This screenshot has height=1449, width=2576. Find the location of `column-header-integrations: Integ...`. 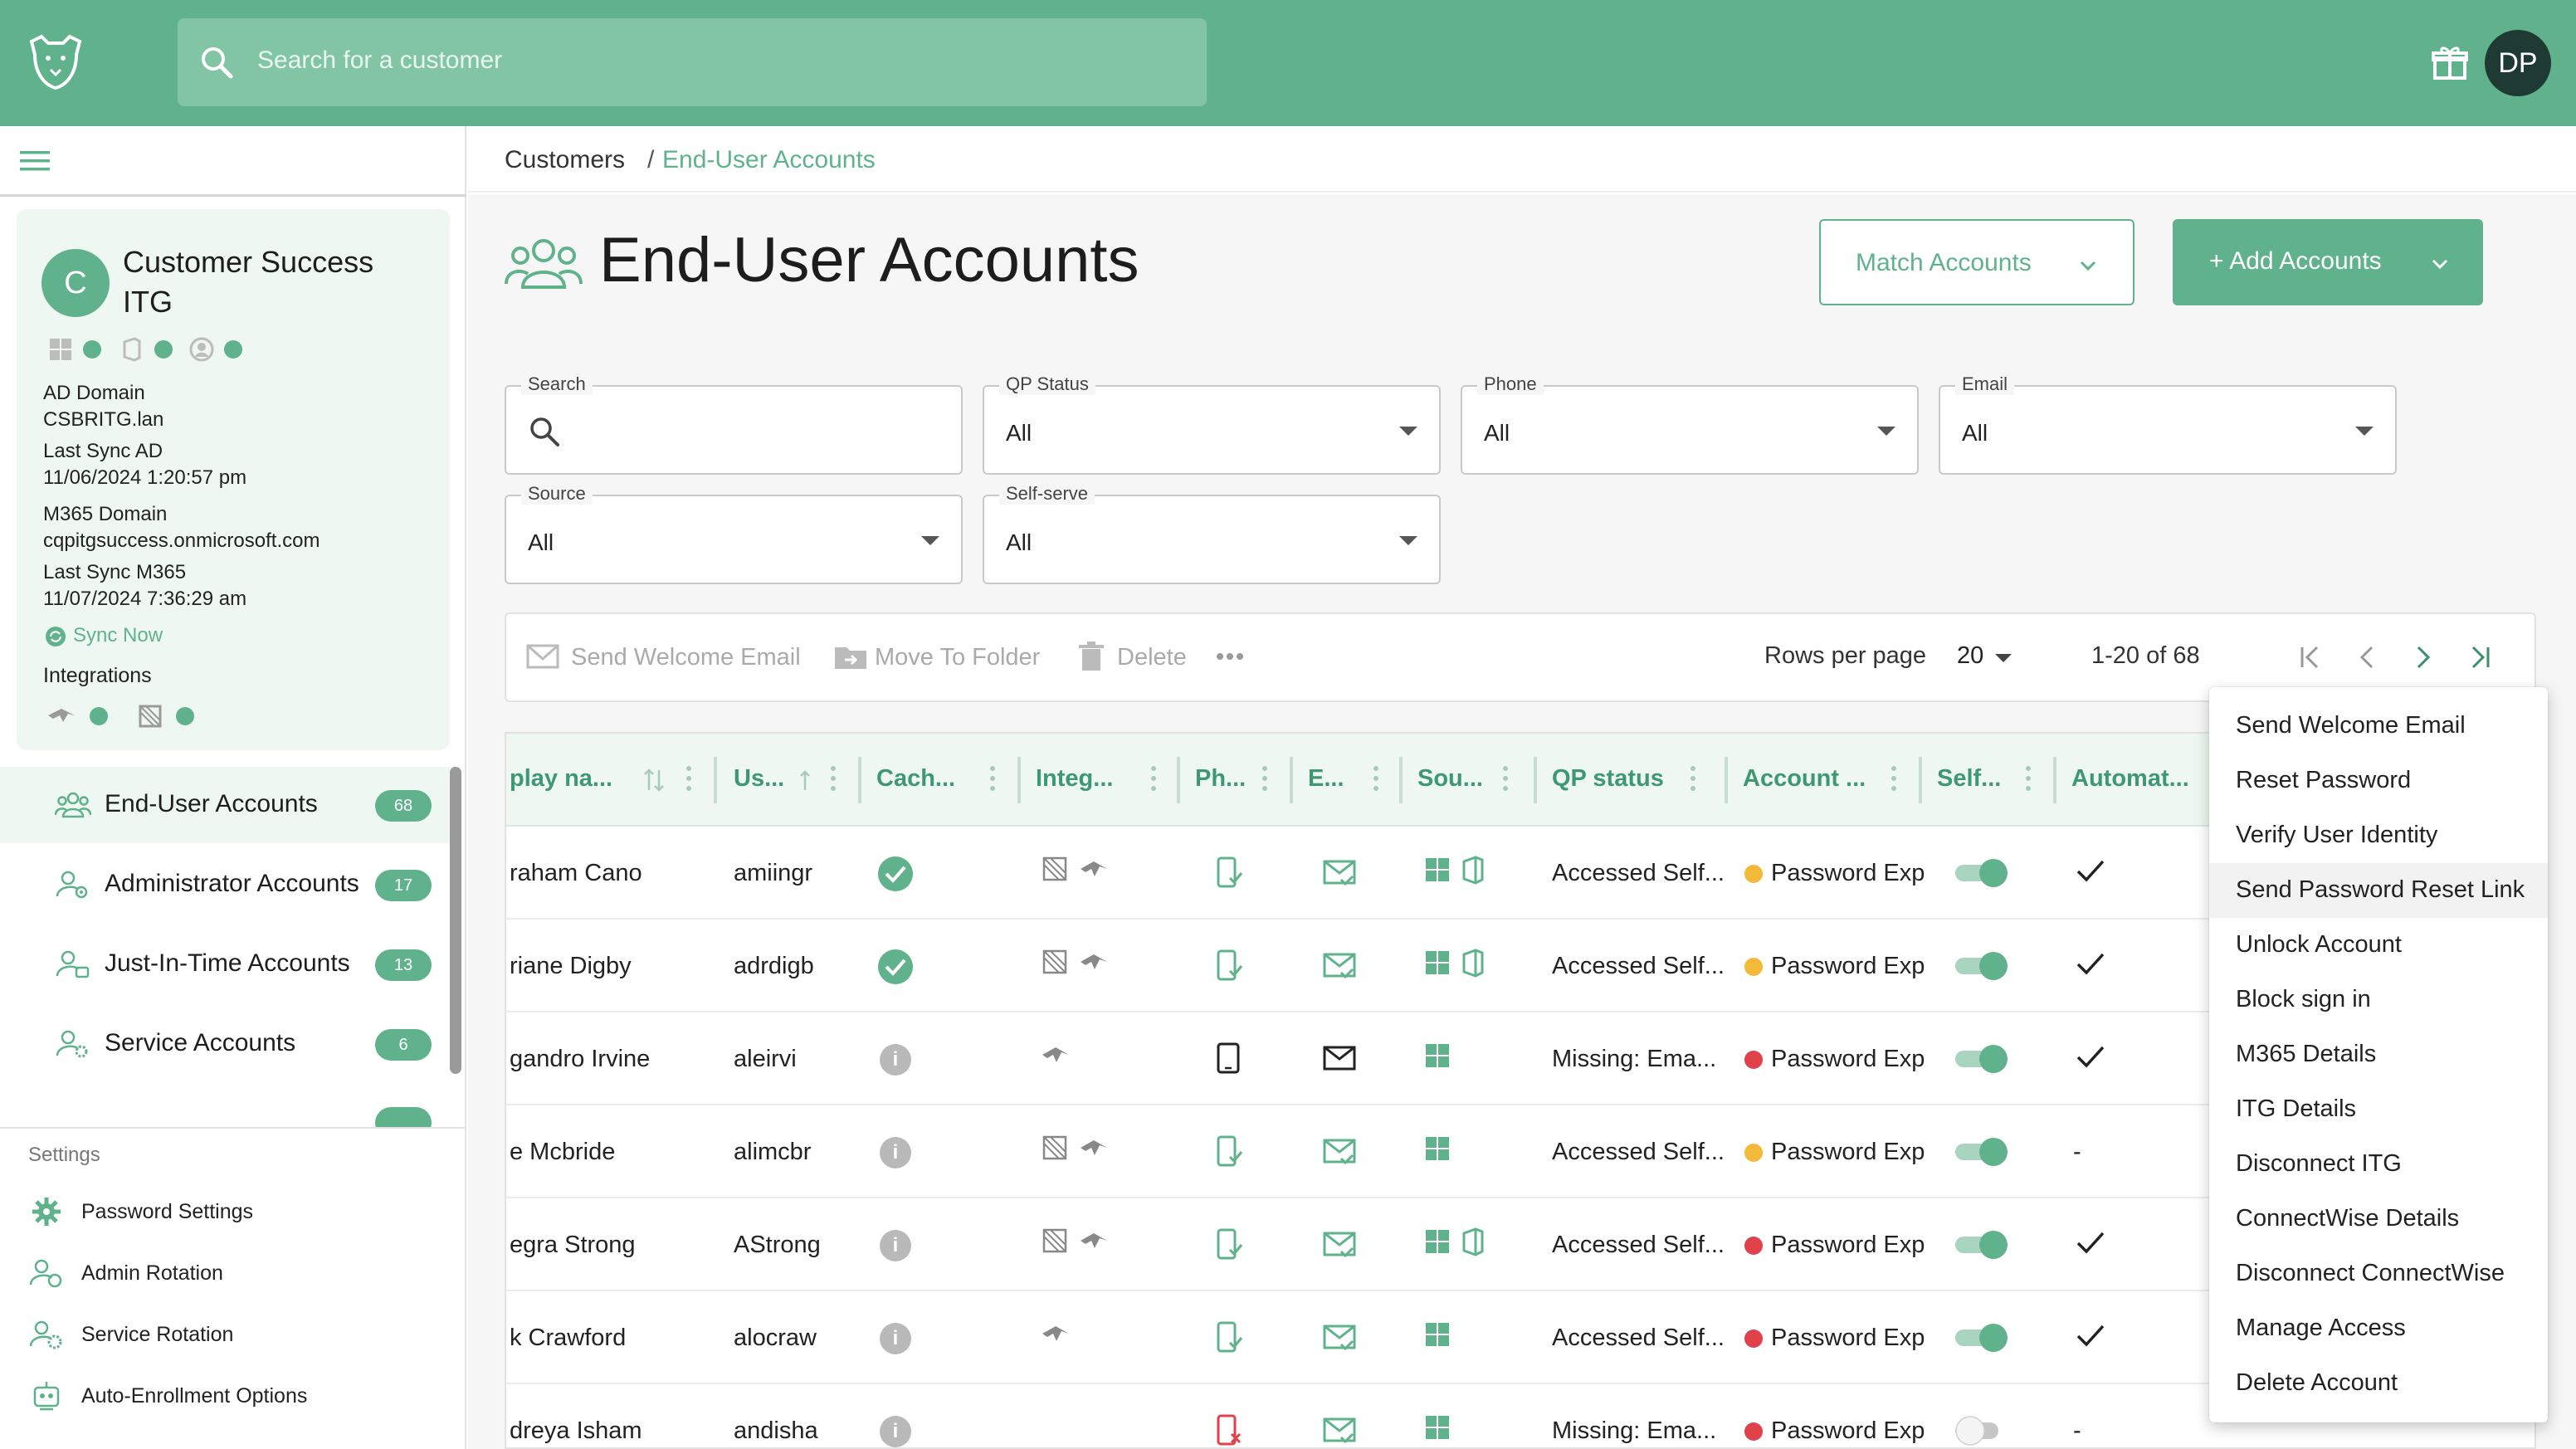

column-header-integrations: Integ... is located at coordinates (1075, 779).